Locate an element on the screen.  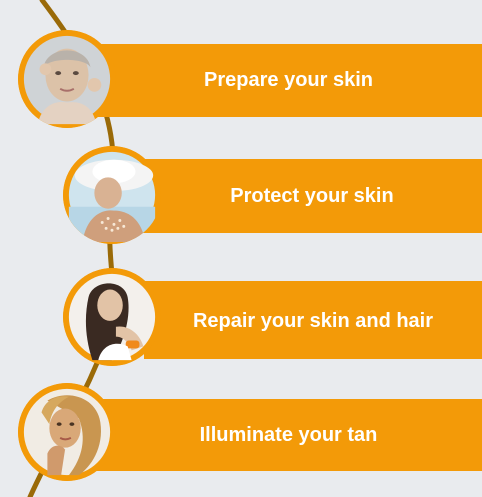
step-bar: Prepare your skin is located at coordinates (288, 80).